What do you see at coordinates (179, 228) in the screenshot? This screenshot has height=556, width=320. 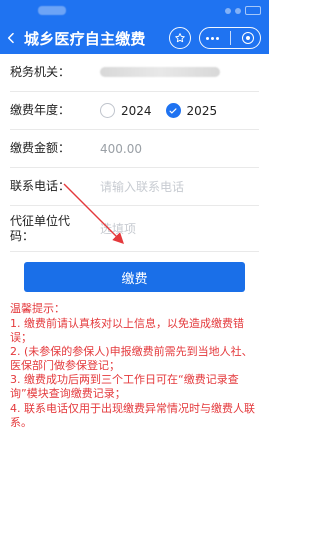 I see `agent-code-input: 选填项` at bounding box center [179, 228].